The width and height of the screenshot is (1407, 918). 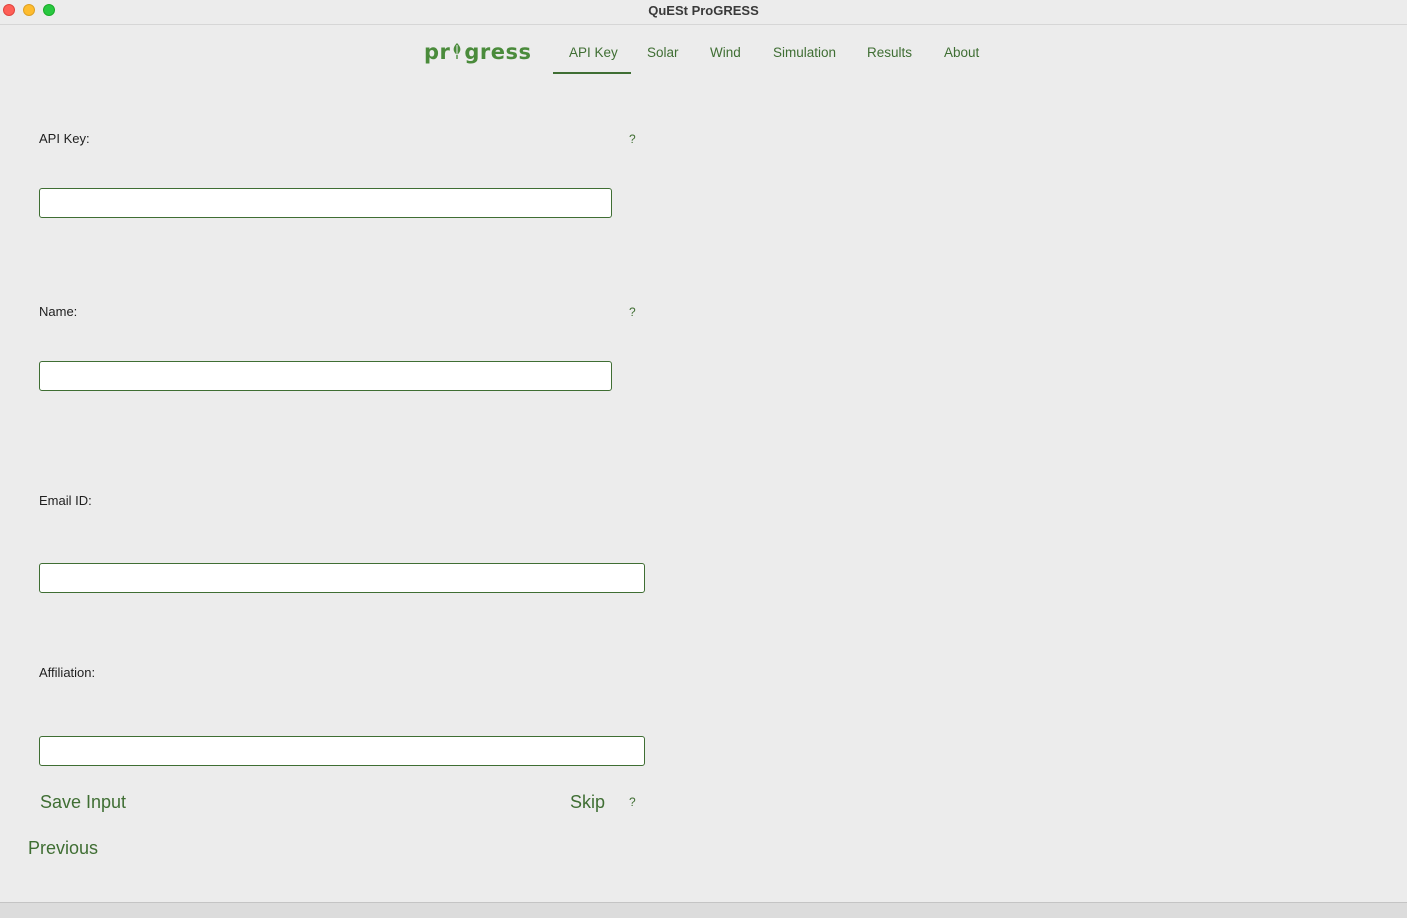 I want to click on tab-solar: Solar, so click(x=663, y=53).